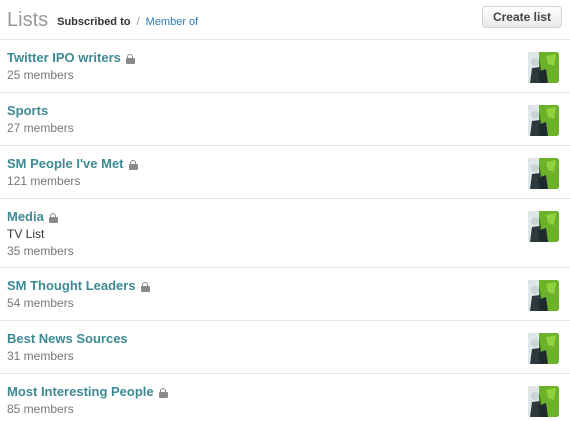 This screenshot has width=570, height=421. Describe the element at coordinates (40, 75) in the screenshot. I see `list-member-count: 25 members` at that location.